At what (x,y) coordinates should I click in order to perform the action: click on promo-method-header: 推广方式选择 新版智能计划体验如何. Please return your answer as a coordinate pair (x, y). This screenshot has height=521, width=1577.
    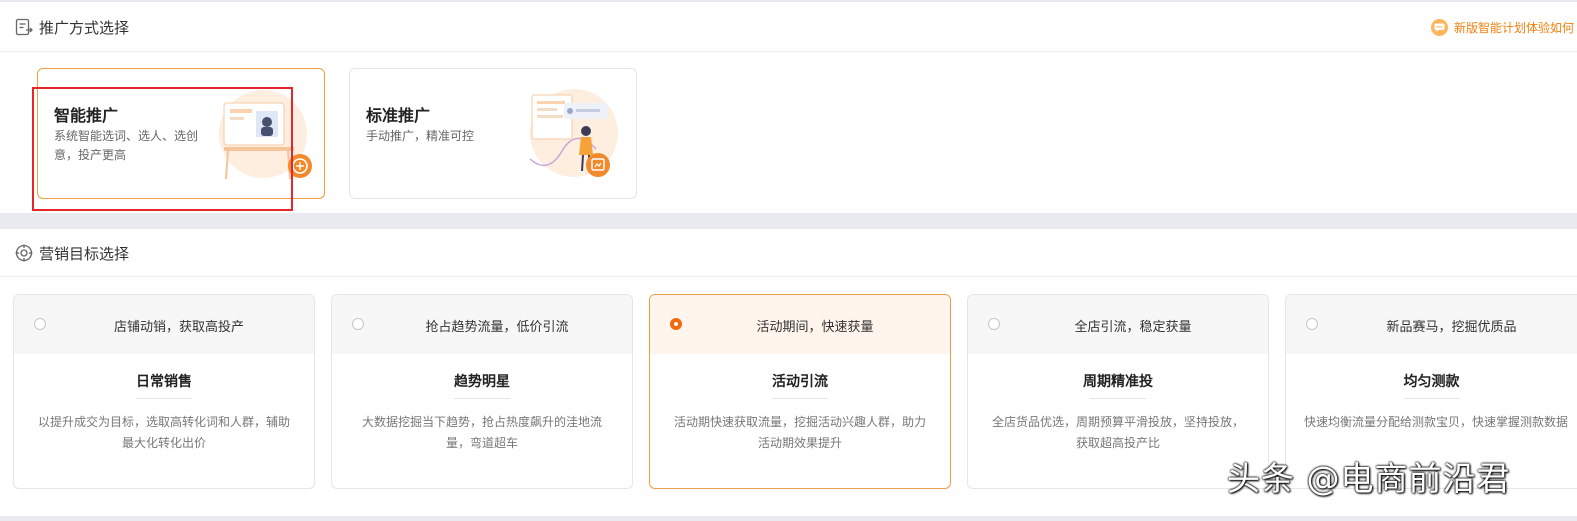
    Looking at the image, I should click on (788, 27).